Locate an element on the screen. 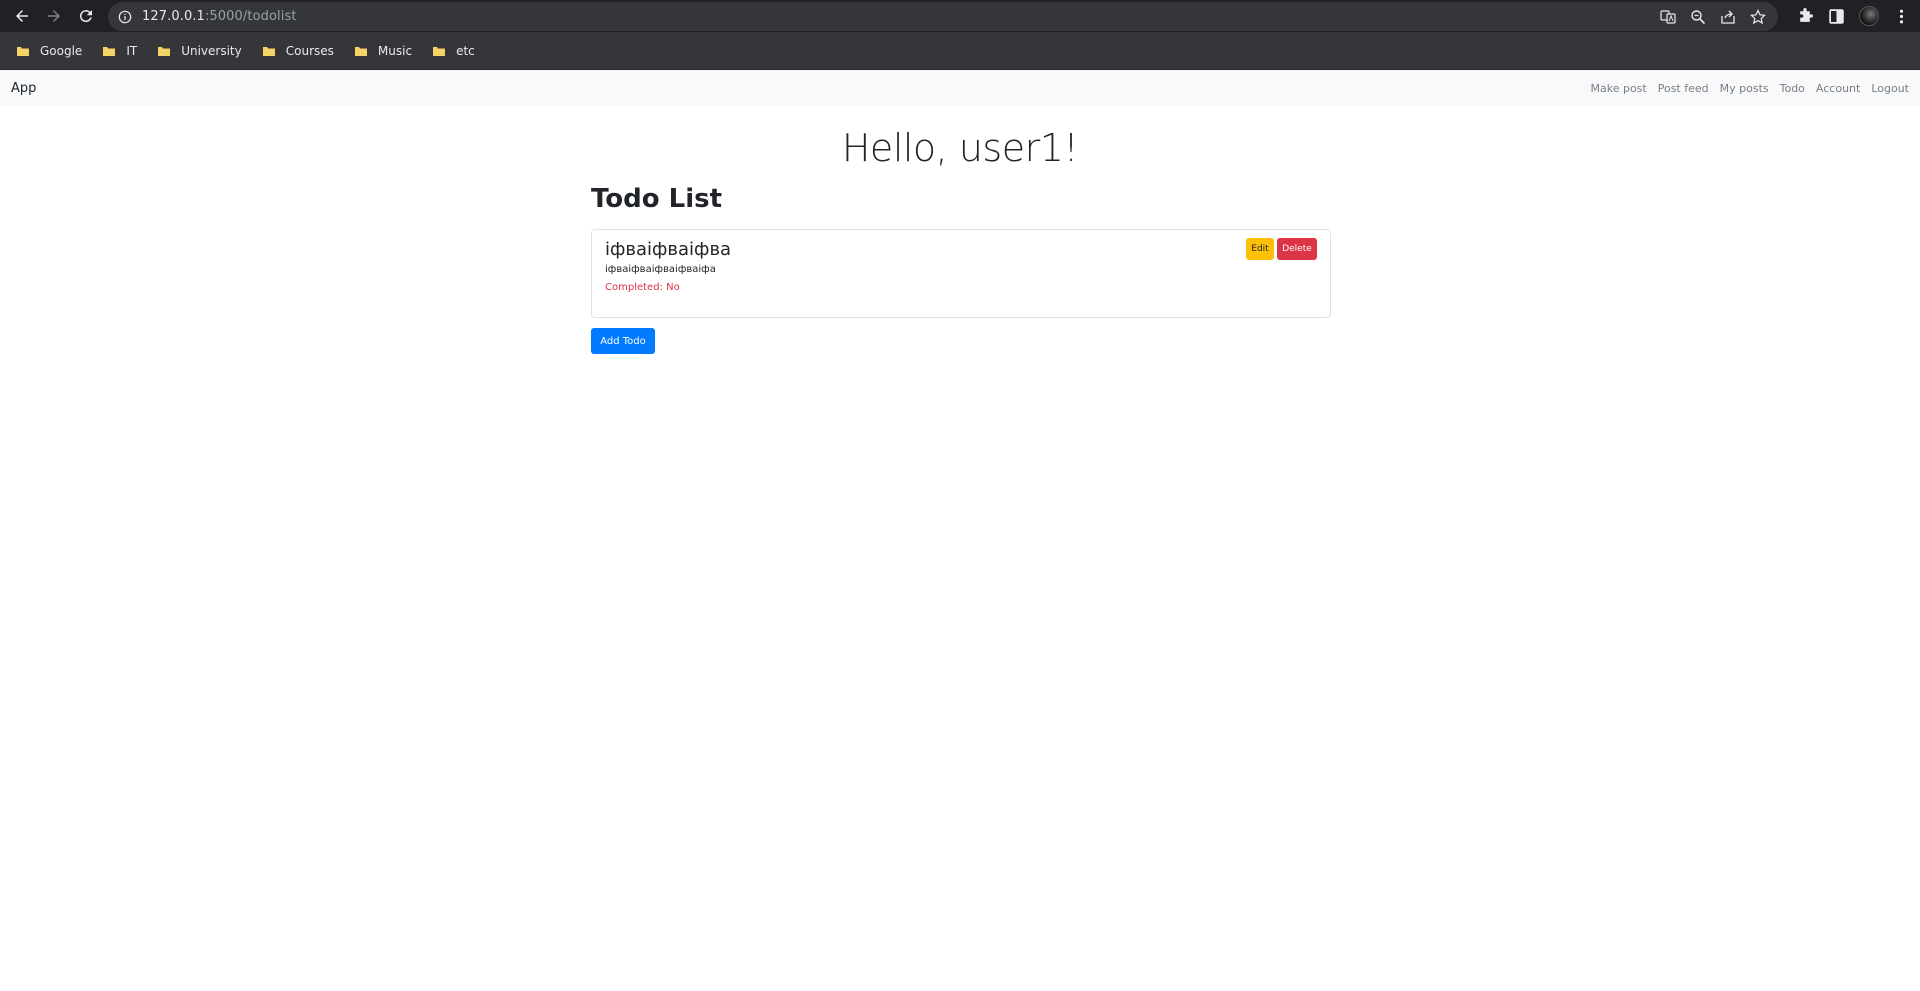 This screenshot has height=991, width=1920. nav-todo: Todo is located at coordinates (1792, 88).